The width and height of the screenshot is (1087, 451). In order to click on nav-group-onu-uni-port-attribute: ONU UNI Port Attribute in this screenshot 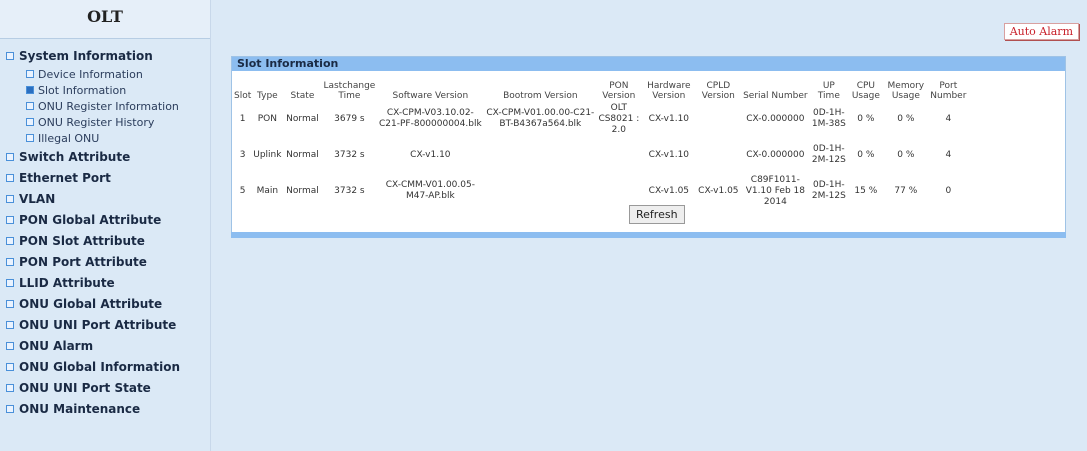, I will do `click(105, 324)`.